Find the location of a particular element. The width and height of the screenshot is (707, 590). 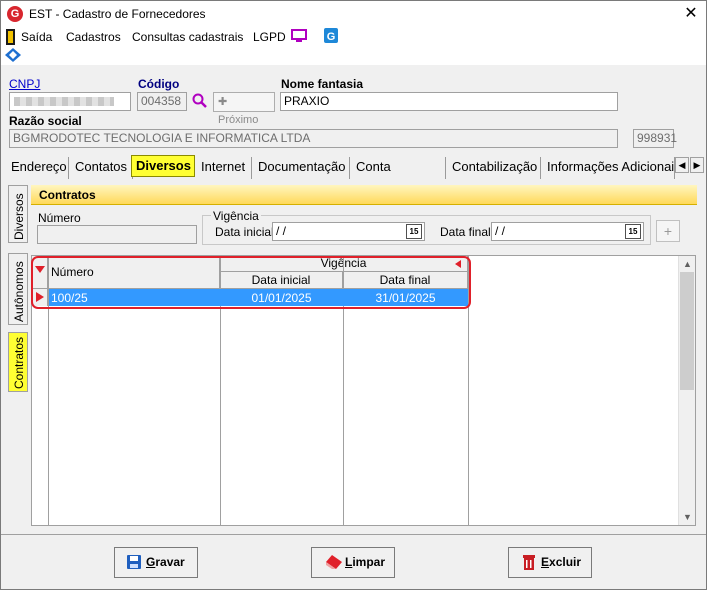

tab-informacoes-adicionais: Informações Adicionai is located at coordinates (609, 168).